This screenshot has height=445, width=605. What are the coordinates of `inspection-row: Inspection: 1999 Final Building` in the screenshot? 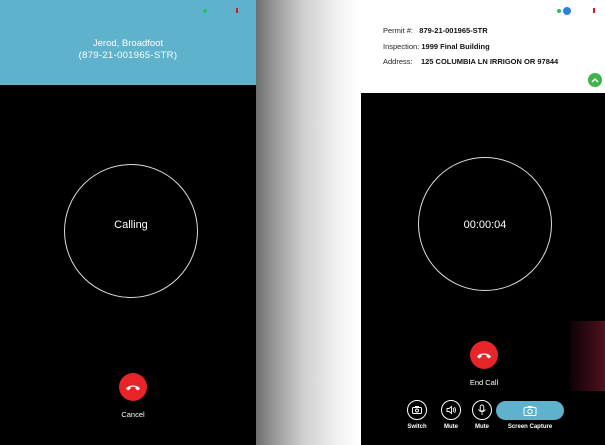 It's located at (436, 46).